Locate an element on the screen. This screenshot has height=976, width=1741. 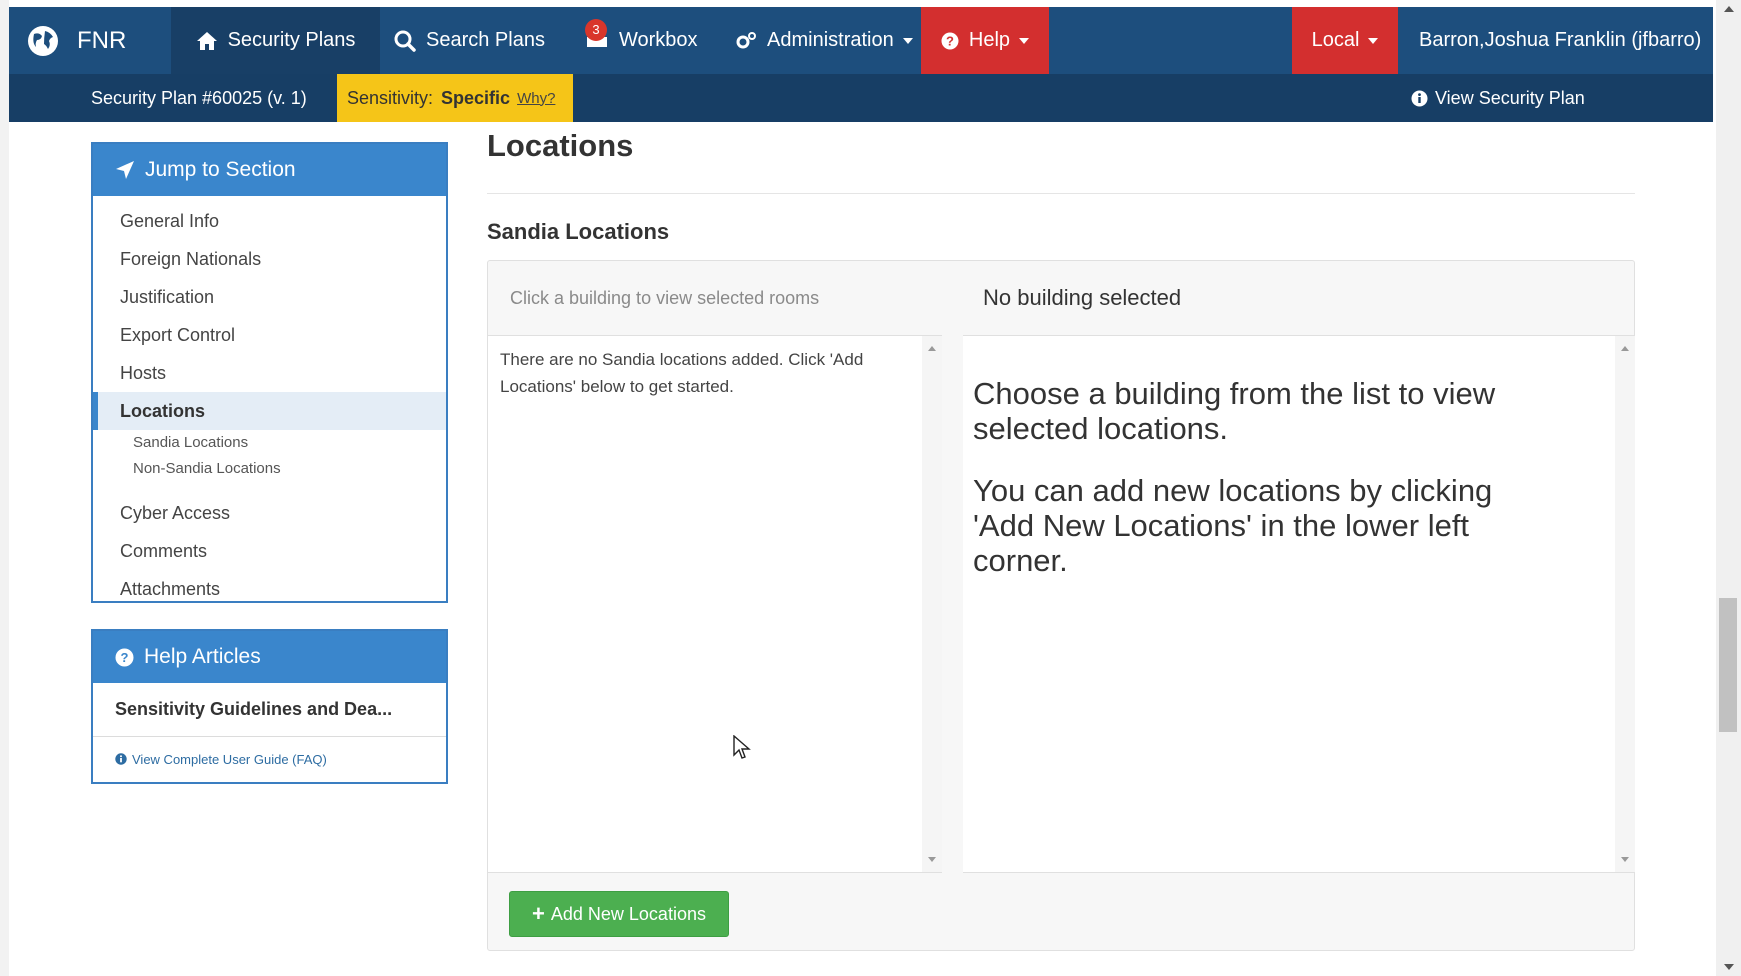
nav-security-plans-label: Security Plans is located at coordinates (291, 40).